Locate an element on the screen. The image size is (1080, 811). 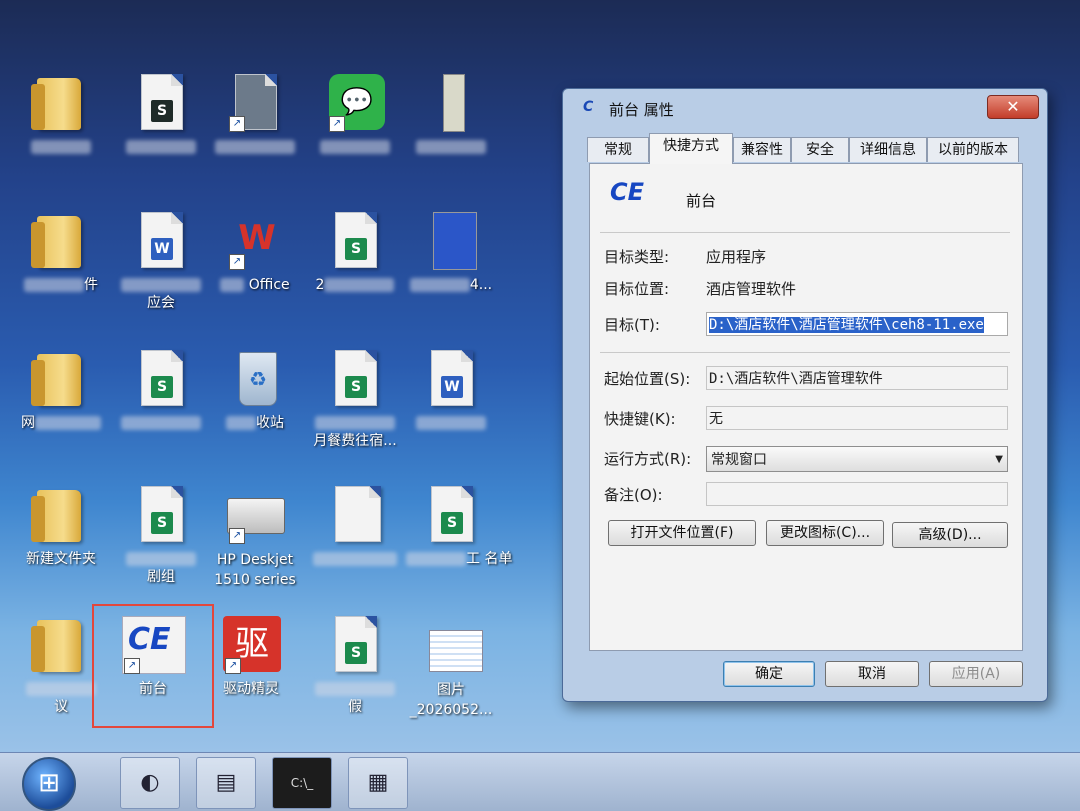
start-in-label: 起始位置(S): is located at coordinates (647, 379).